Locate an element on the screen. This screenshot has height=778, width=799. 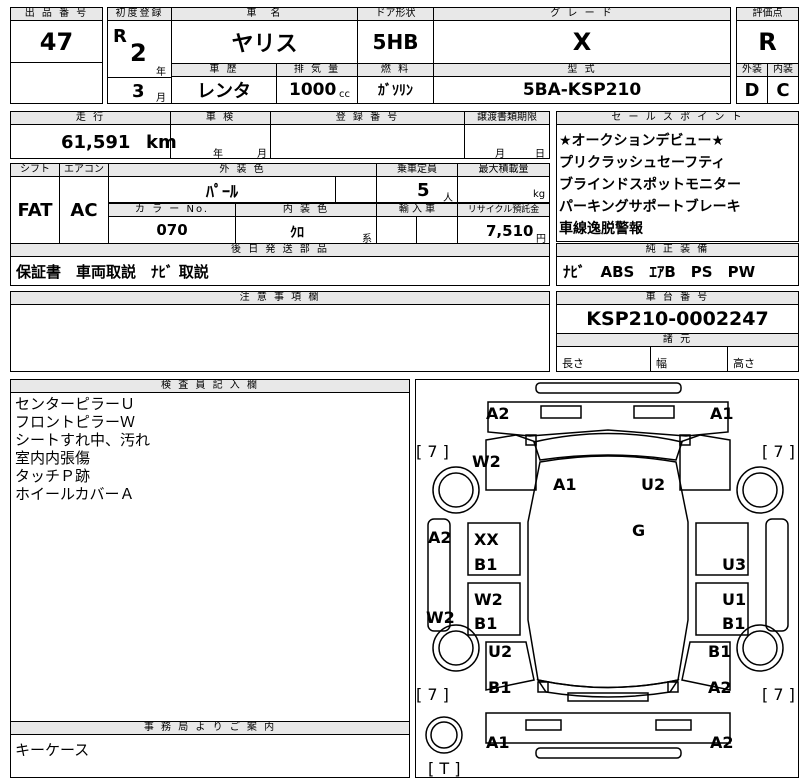
int-color-label: 内 装 色 is located at coordinates (306, 210).